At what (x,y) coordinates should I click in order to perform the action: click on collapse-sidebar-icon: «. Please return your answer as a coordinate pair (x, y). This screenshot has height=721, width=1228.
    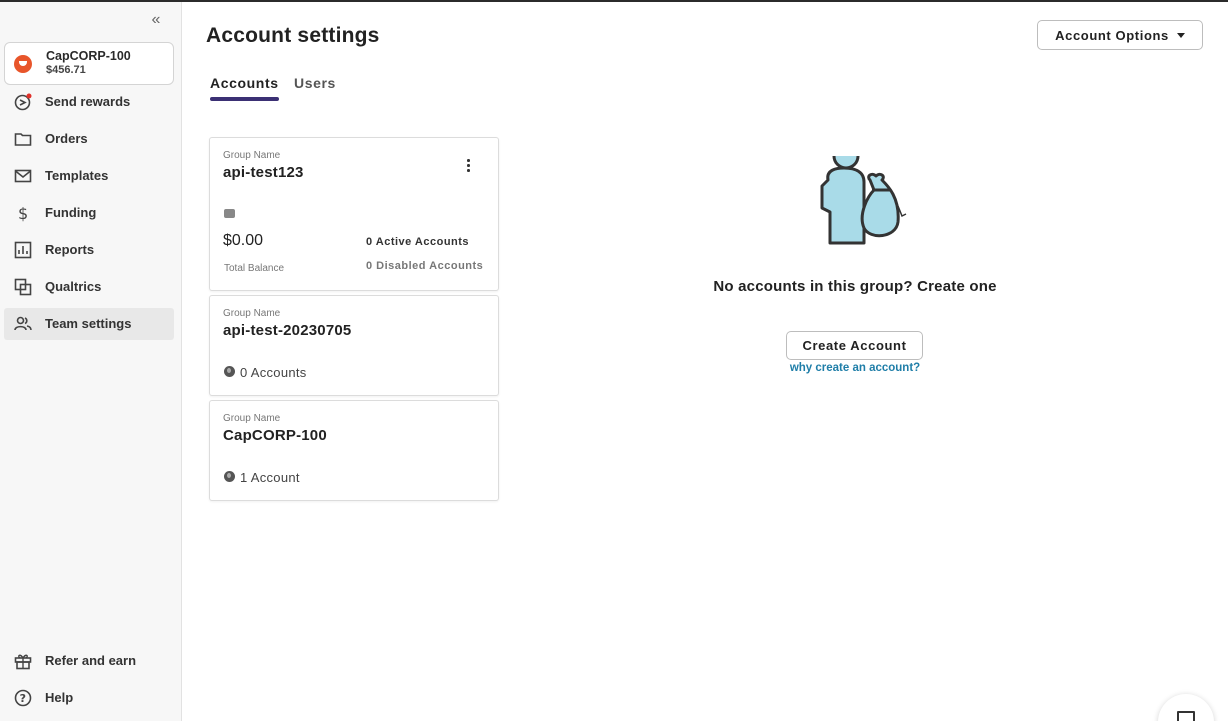
    Looking at the image, I should click on (156, 20).